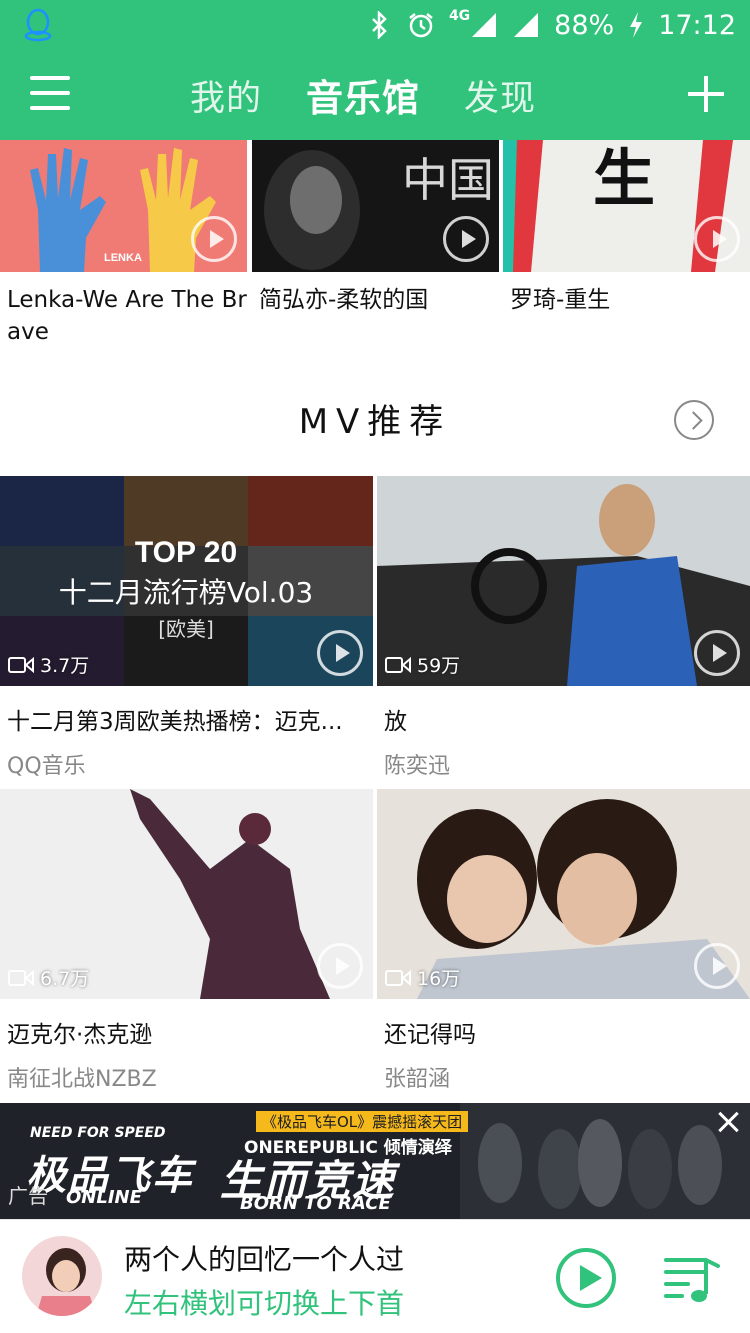 This screenshot has width=750, height=1333. I want to click on top-tabs: 我的 音乐馆 发现, so click(363, 95).